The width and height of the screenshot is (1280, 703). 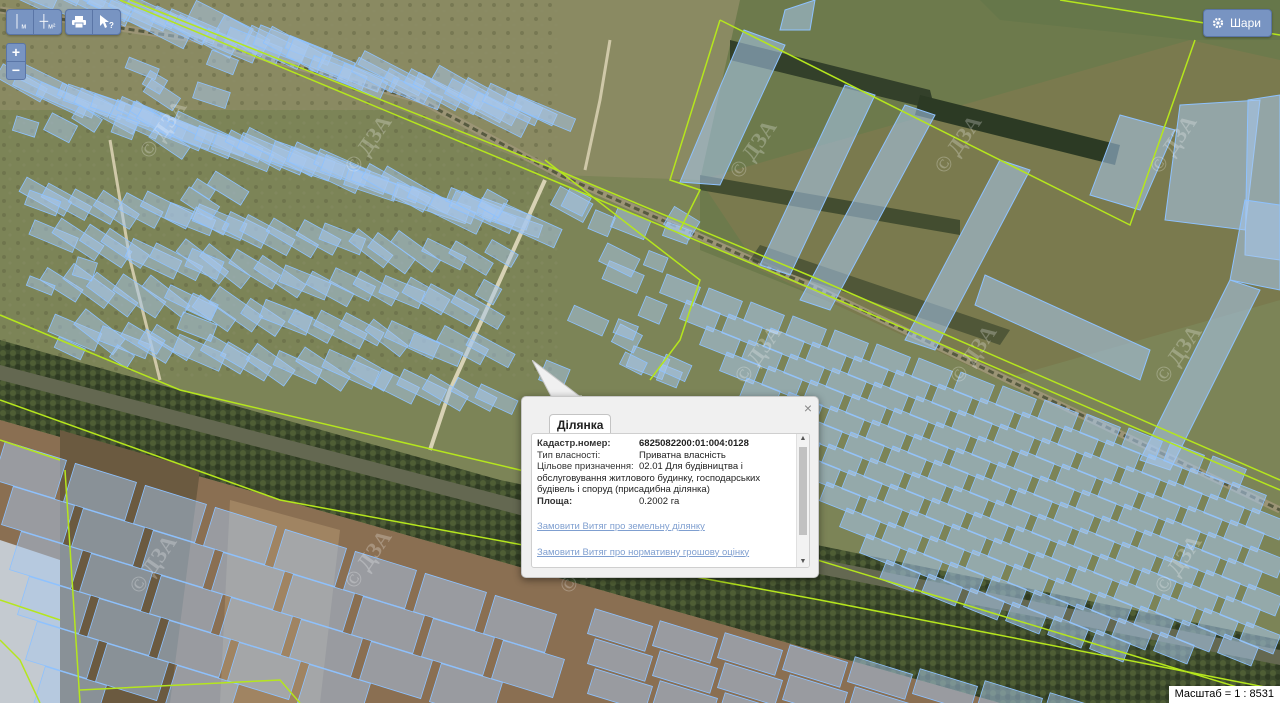 What do you see at coordinates (1218, 23) in the screenshot?
I see `gear-icon` at bounding box center [1218, 23].